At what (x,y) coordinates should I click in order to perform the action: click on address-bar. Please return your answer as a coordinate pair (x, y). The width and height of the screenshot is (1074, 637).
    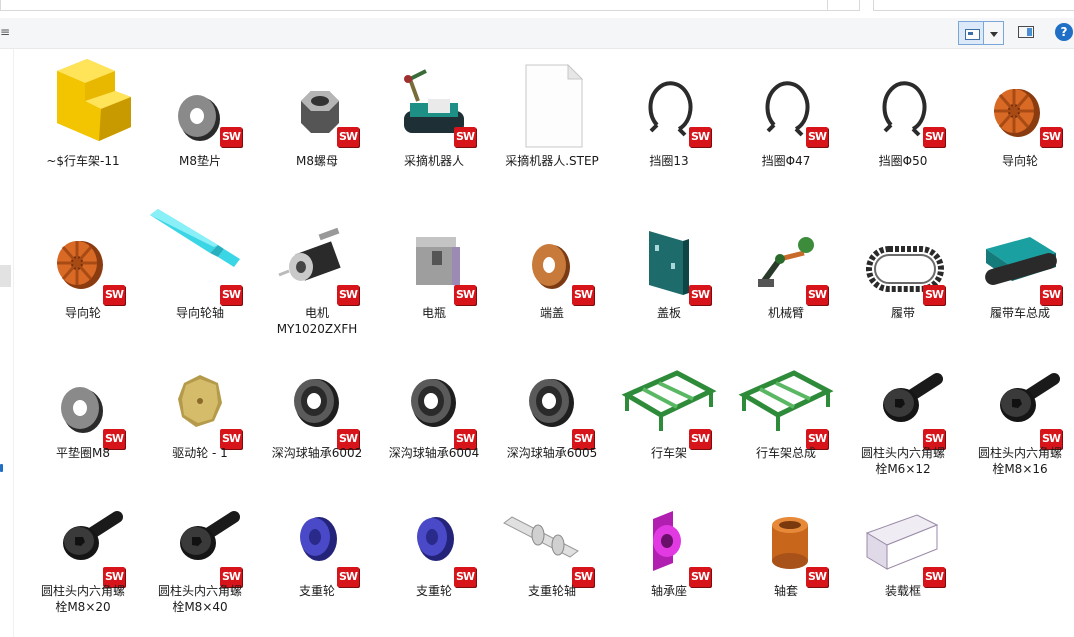
    Looking at the image, I should click on (430, 5).